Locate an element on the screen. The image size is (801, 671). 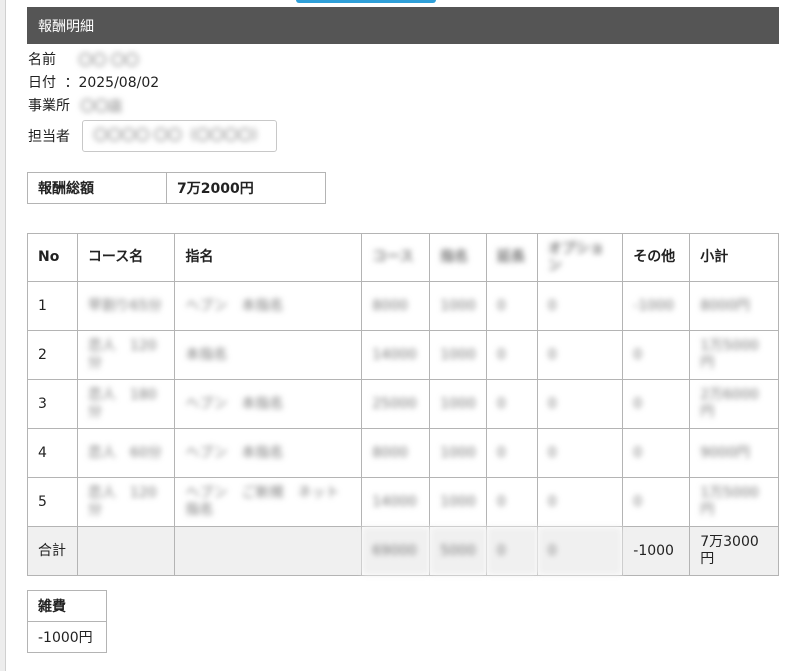
table-row: 4 恋人 60分 ヘブン 本指名 8000 1000 0 0 0 9000円 is located at coordinates (403, 453).